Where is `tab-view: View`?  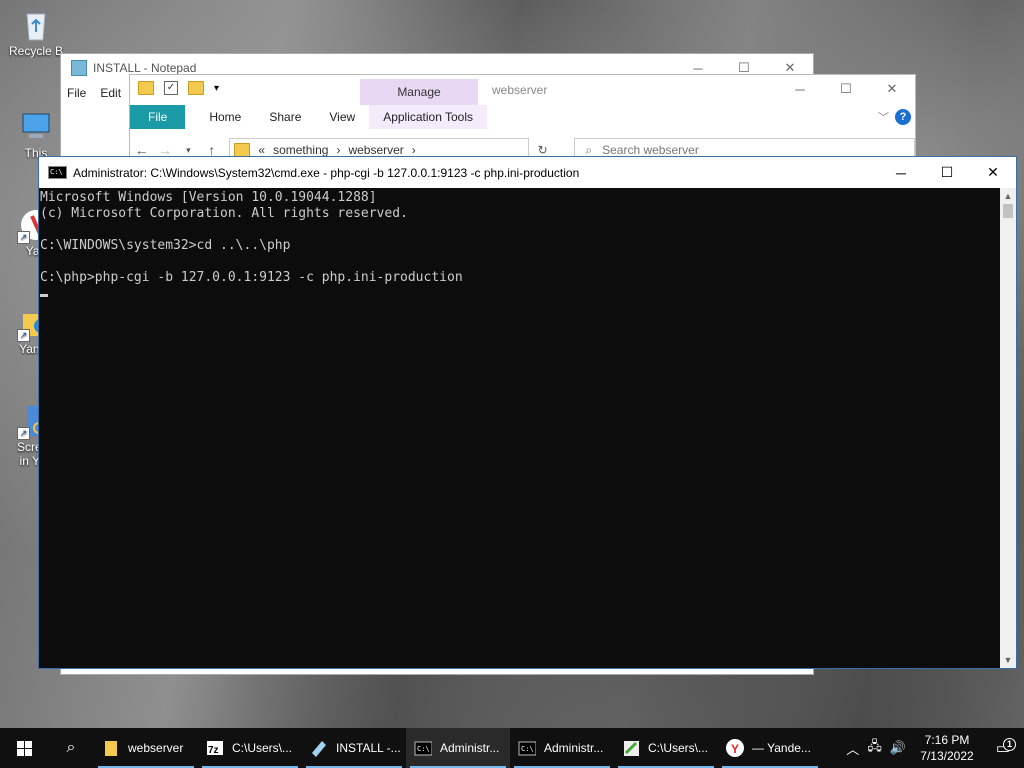
tab-view: View is located at coordinates (342, 117).